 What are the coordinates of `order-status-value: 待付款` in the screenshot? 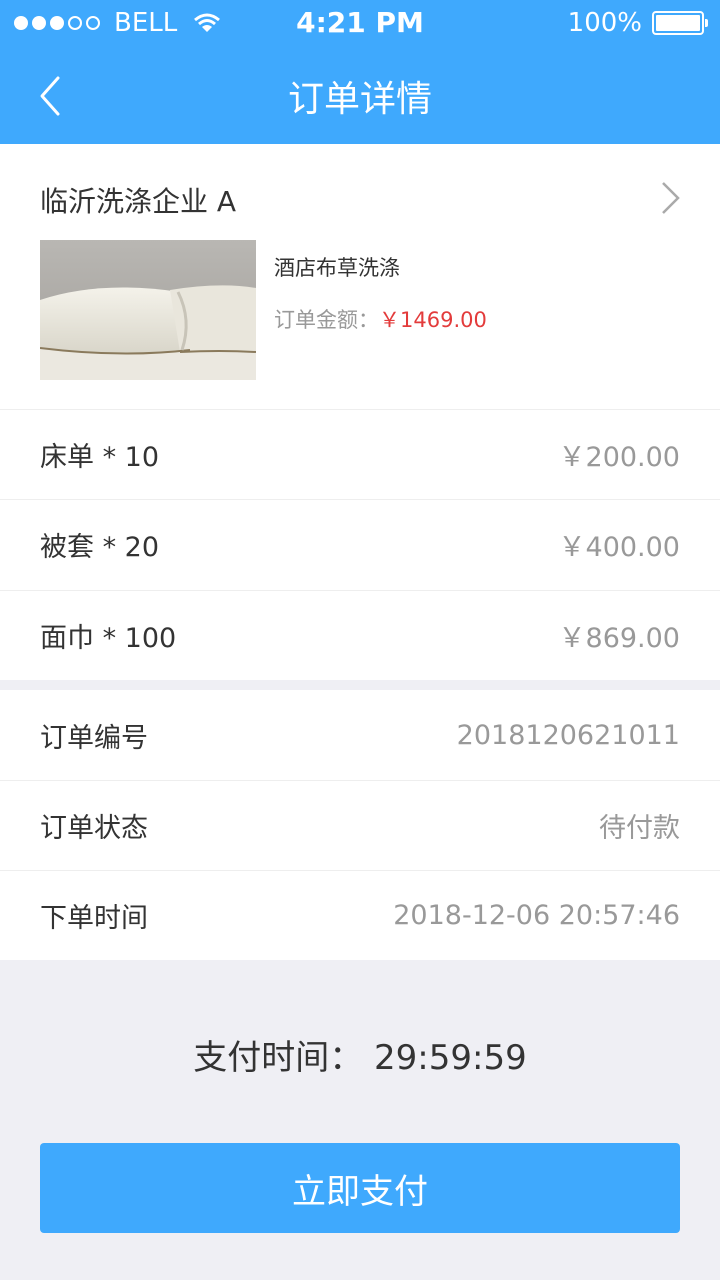 It's located at (639, 828).